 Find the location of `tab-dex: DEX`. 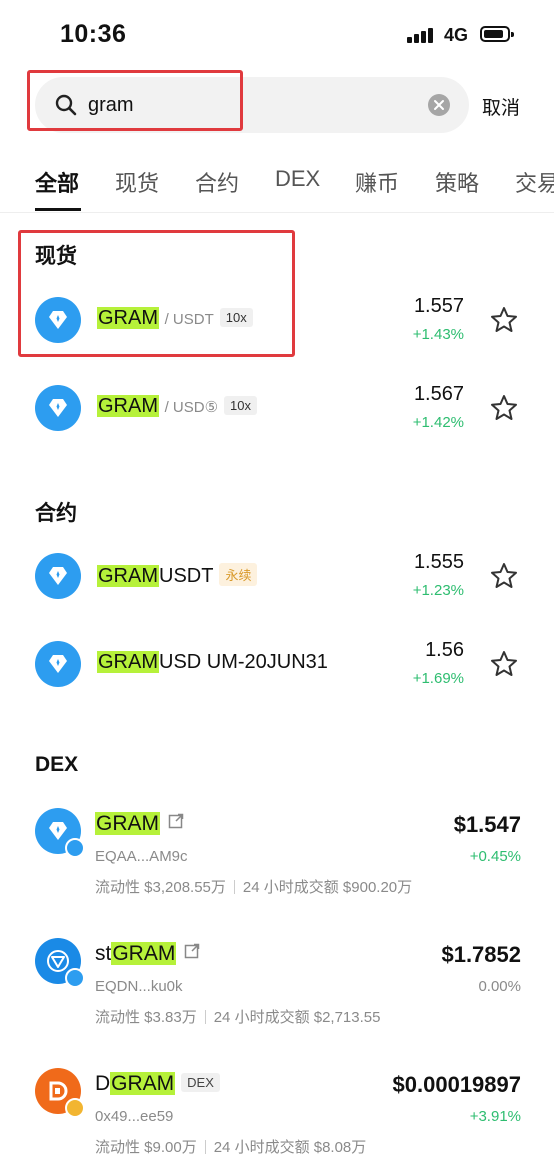

tab-dex: DEX is located at coordinates (297, 179).